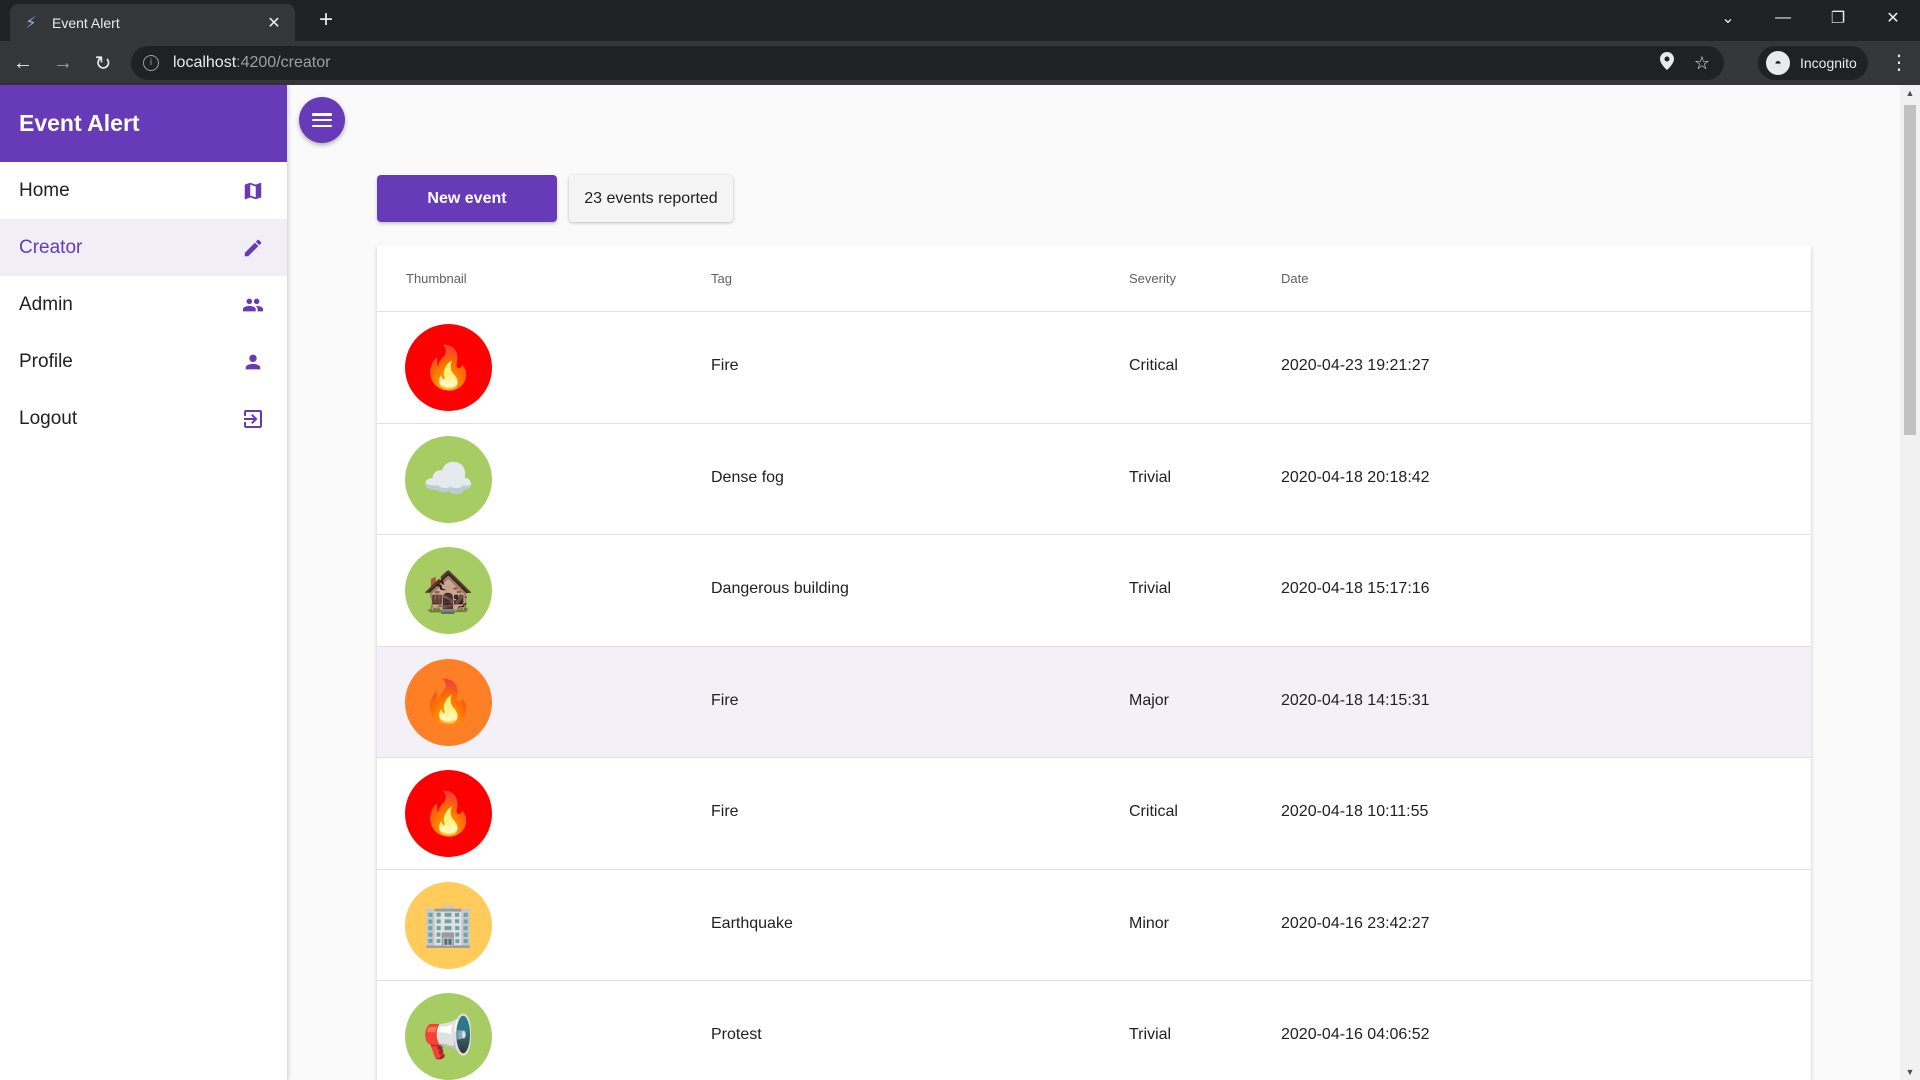 This screenshot has height=1080, width=1920. What do you see at coordinates (1152, 278) in the screenshot?
I see `header-severity: Severity` at bounding box center [1152, 278].